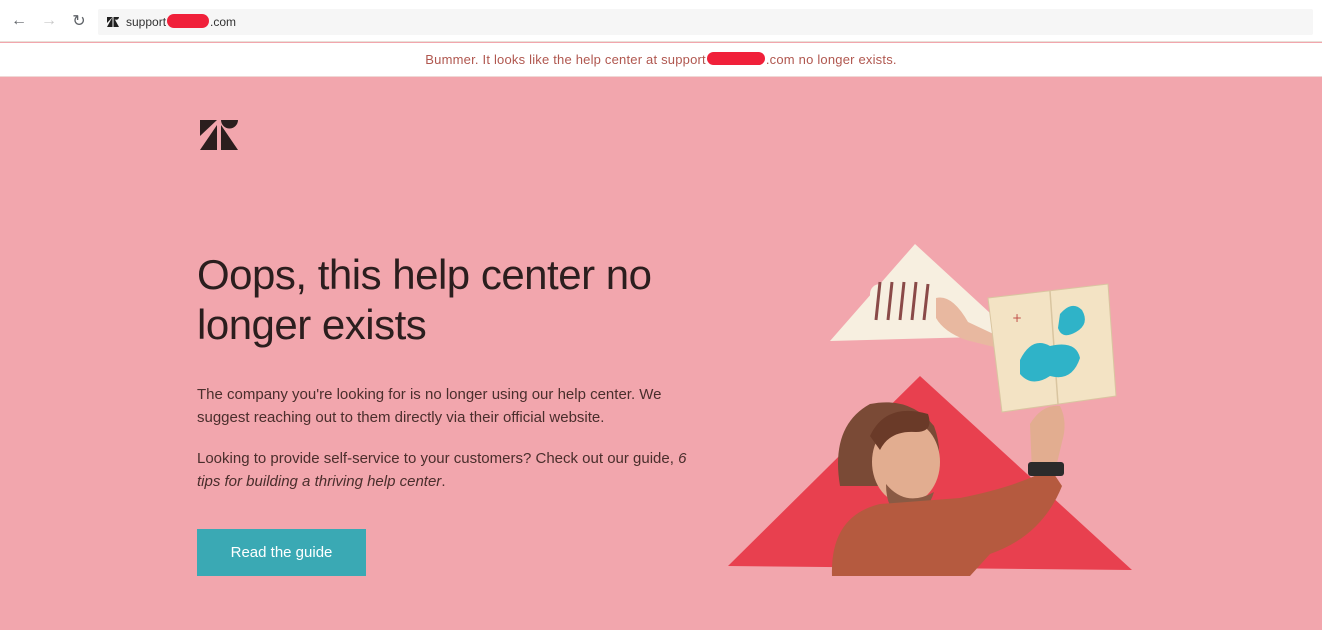 The height and width of the screenshot is (630, 1322). What do you see at coordinates (281, 552) in the screenshot?
I see `read-guide-button: Read the guide` at bounding box center [281, 552].